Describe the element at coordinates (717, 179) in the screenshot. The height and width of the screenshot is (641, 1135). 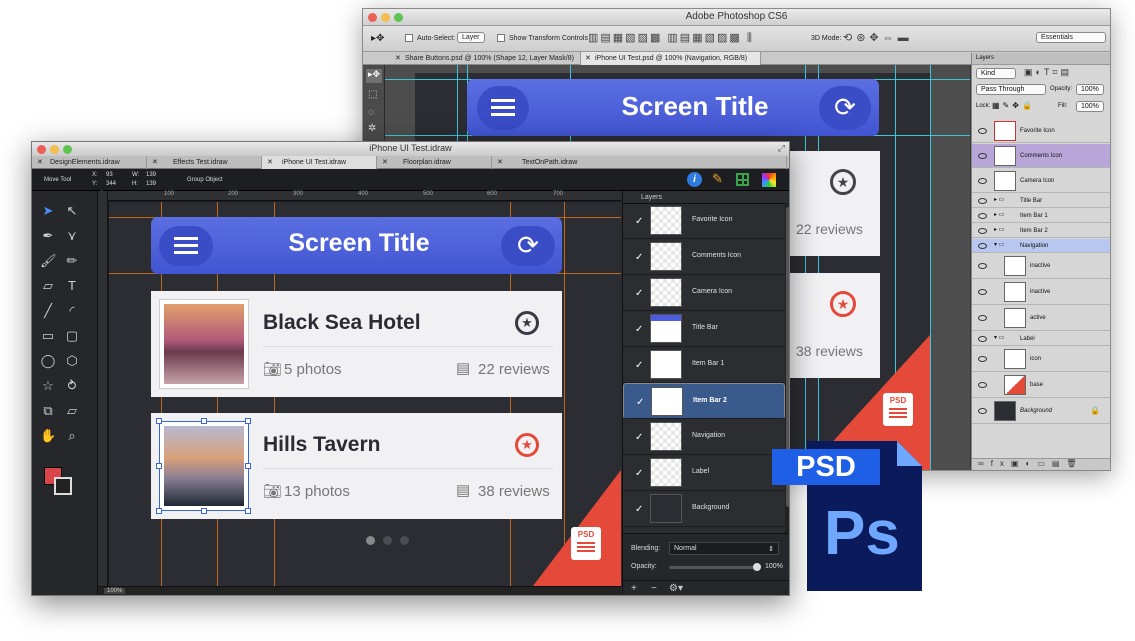
I see `pencil-icon: ✎` at that location.